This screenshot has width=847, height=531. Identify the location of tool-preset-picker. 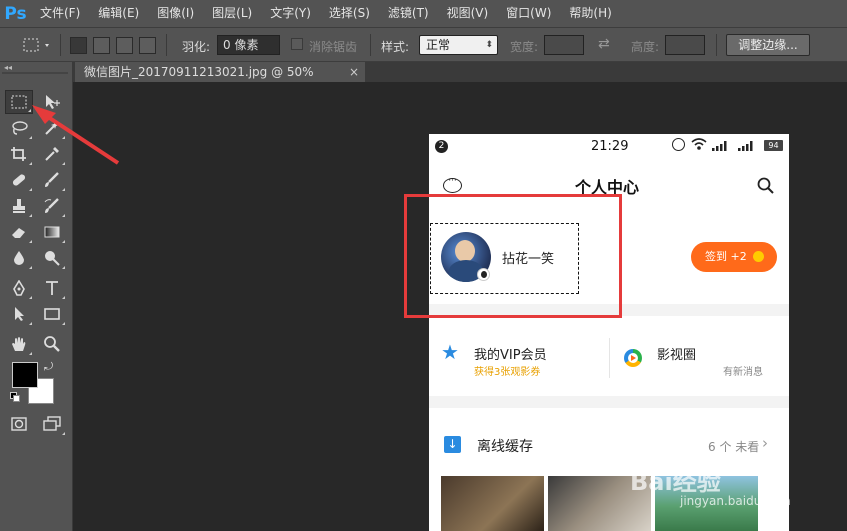
(38, 45).